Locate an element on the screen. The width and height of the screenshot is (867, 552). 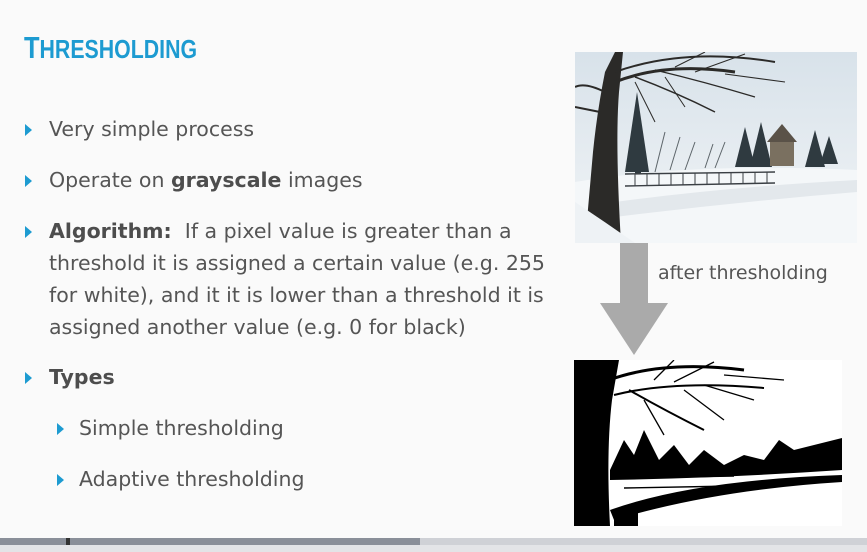
video-progress-bar is located at coordinates (433, 545).